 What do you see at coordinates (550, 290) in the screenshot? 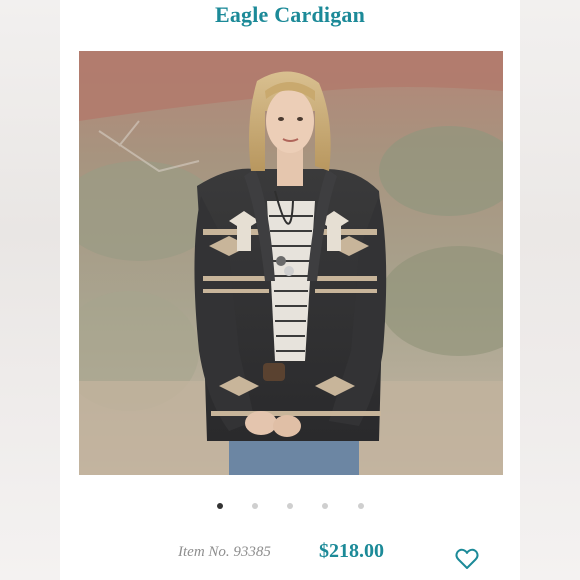
I see `right-gutter` at bounding box center [550, 290].